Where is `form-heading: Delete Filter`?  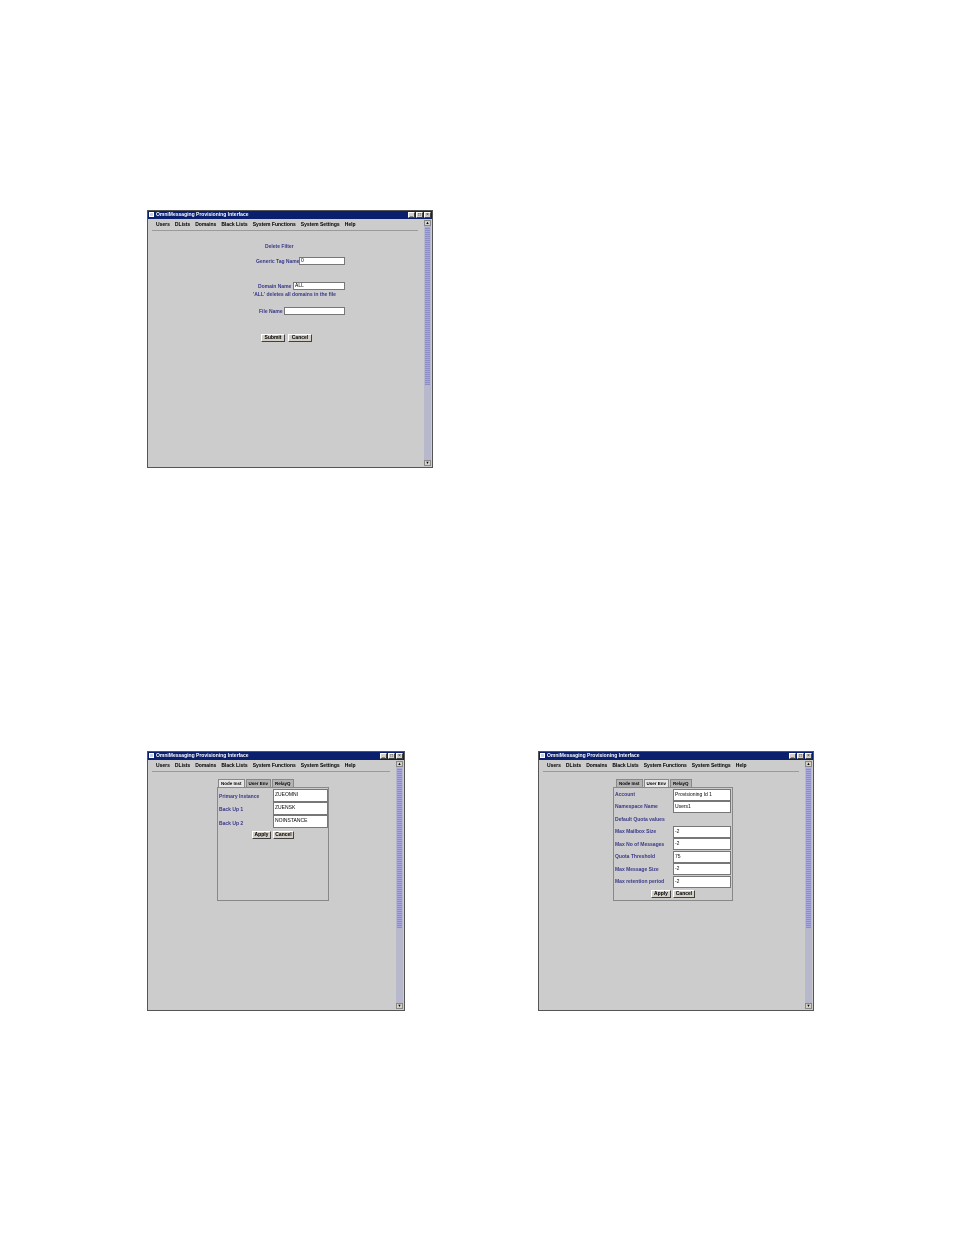 form-heading: Delete Filter is located at coordinates (279, 247).